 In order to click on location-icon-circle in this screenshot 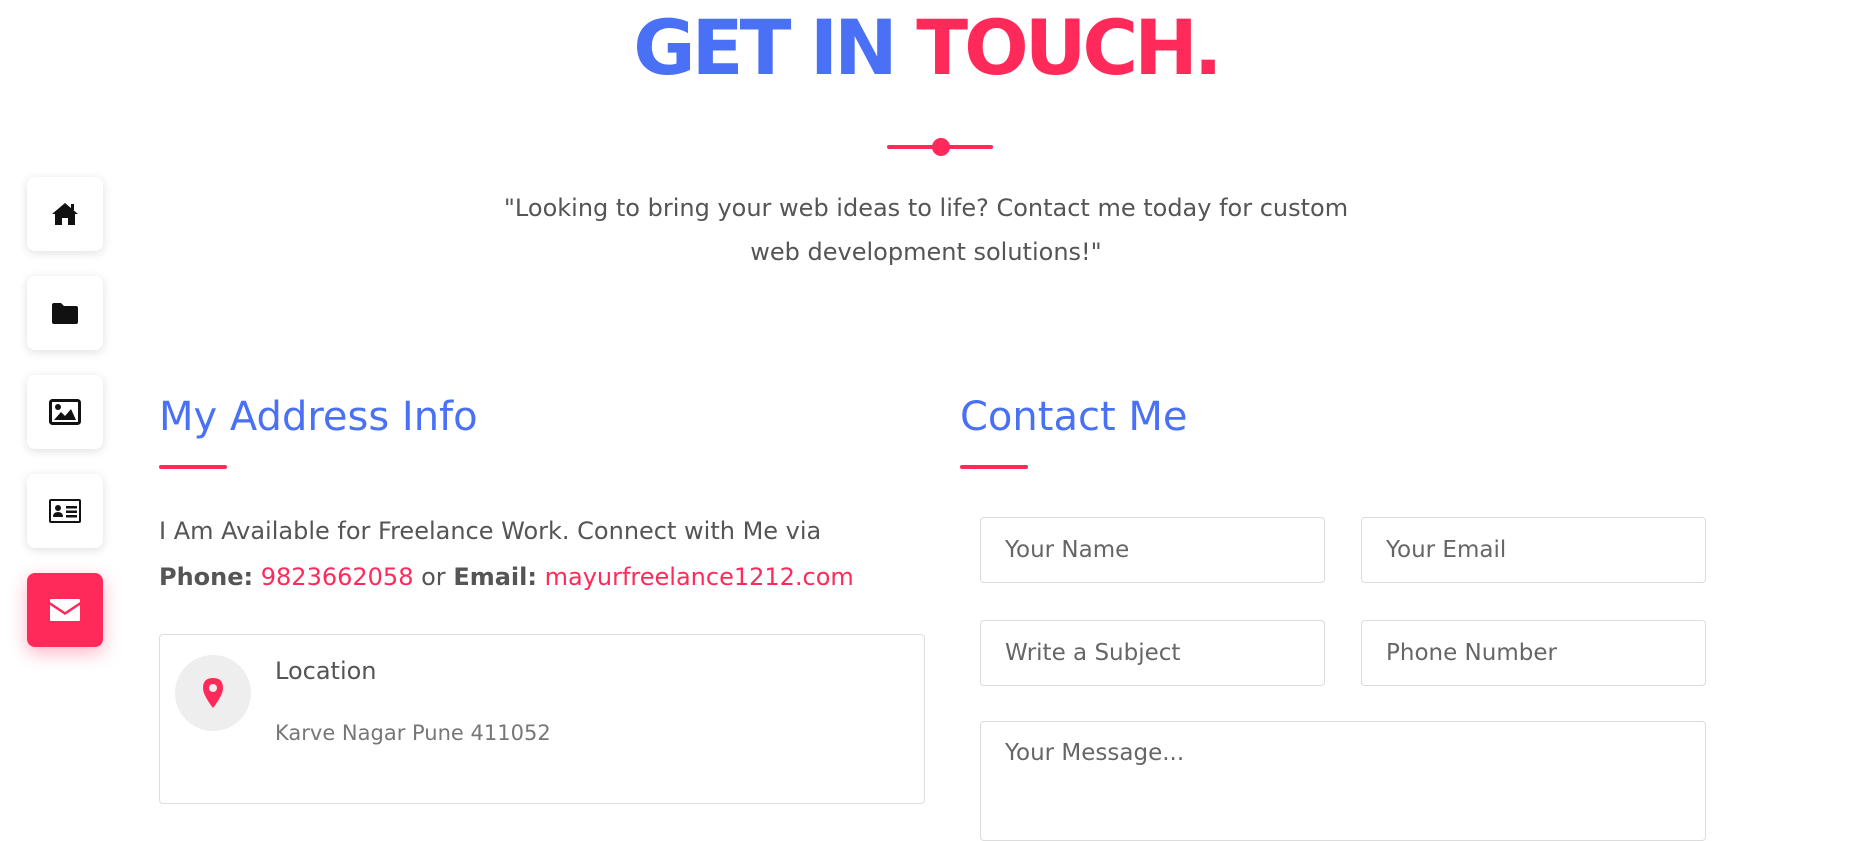, I will do `click(213, 693)`.